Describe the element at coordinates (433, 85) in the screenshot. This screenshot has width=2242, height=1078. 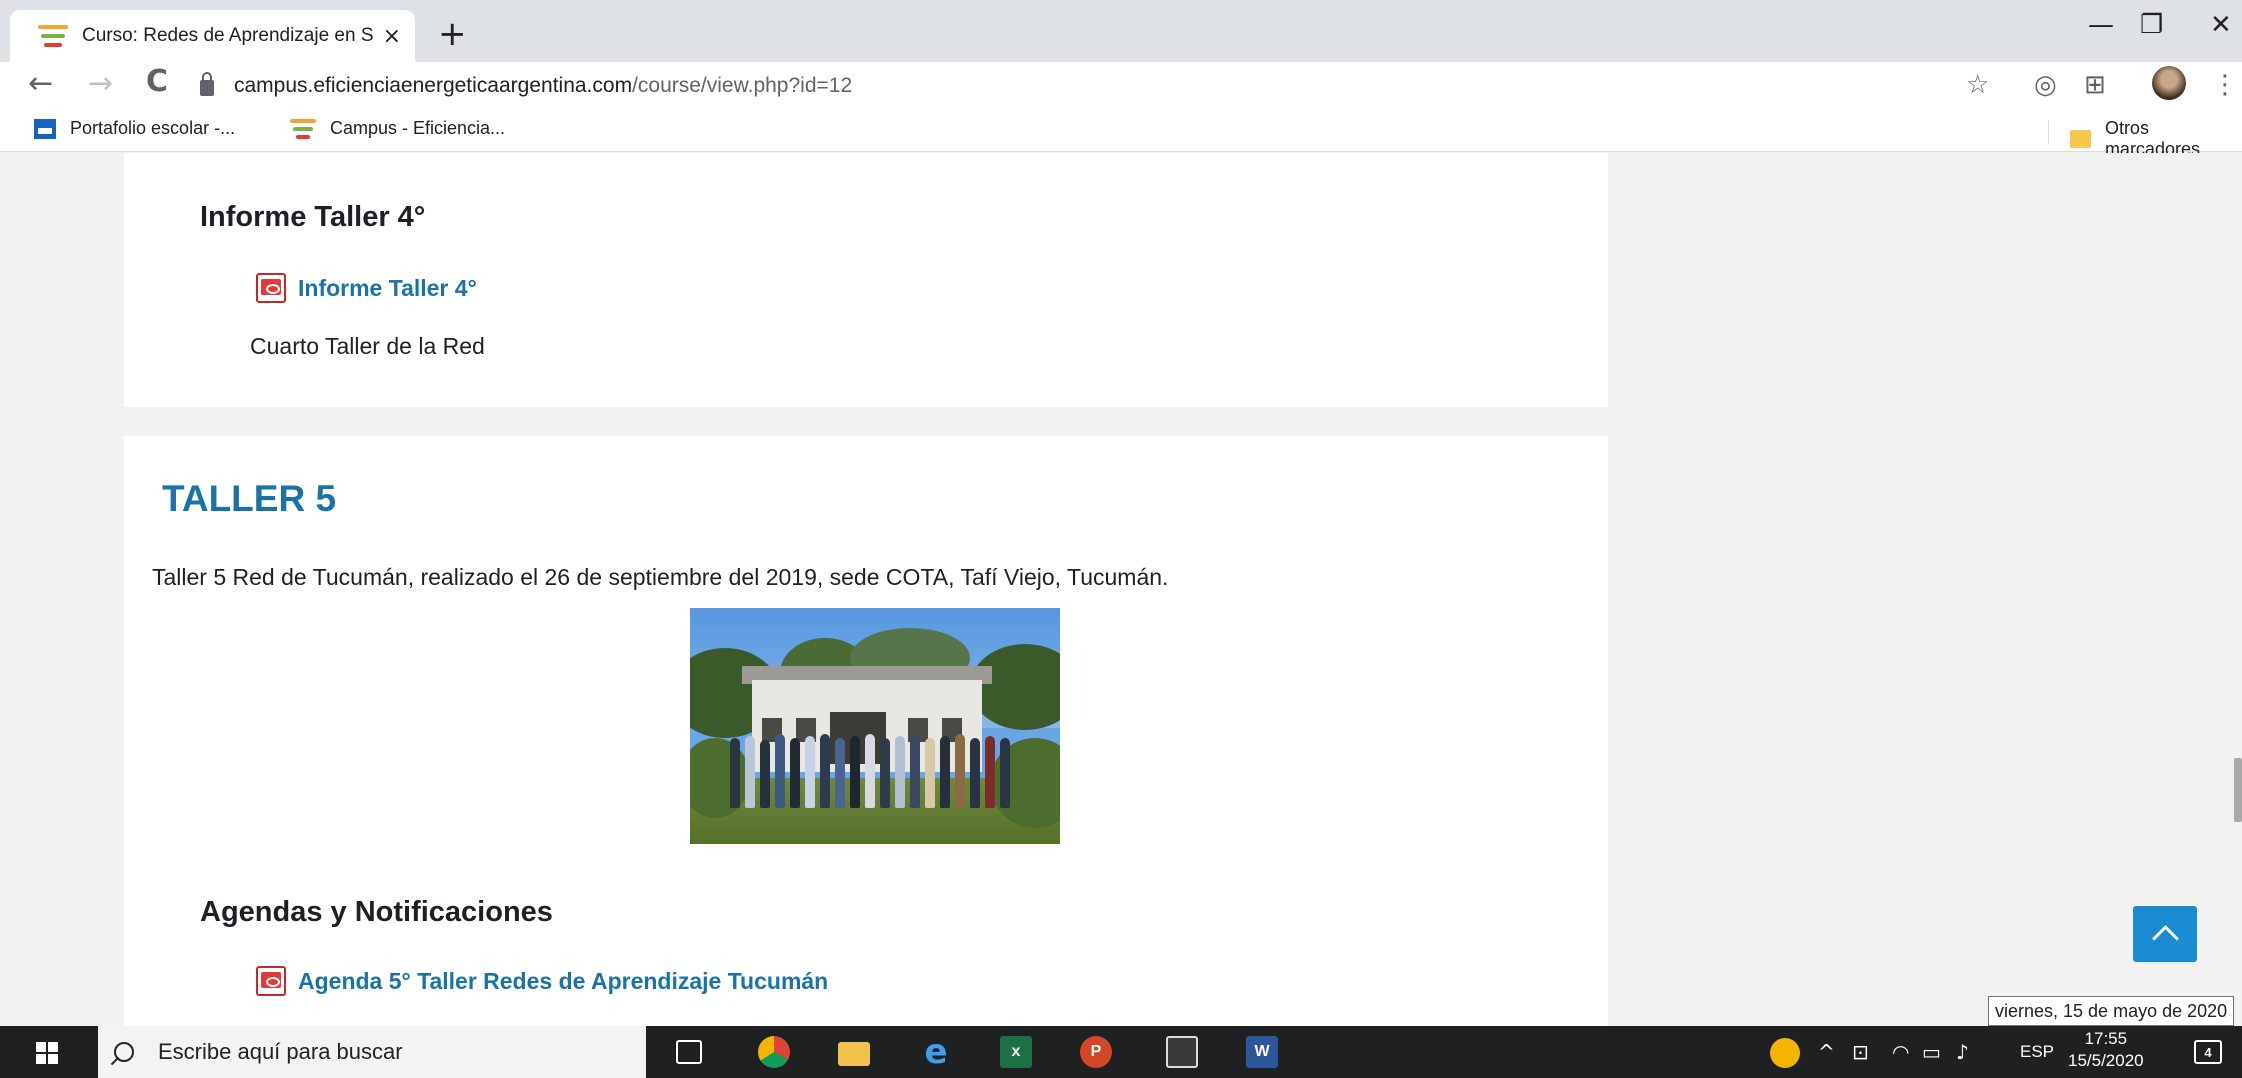
I see `url-host: campus.eficienciaenergeticaargentina.com` at that location.